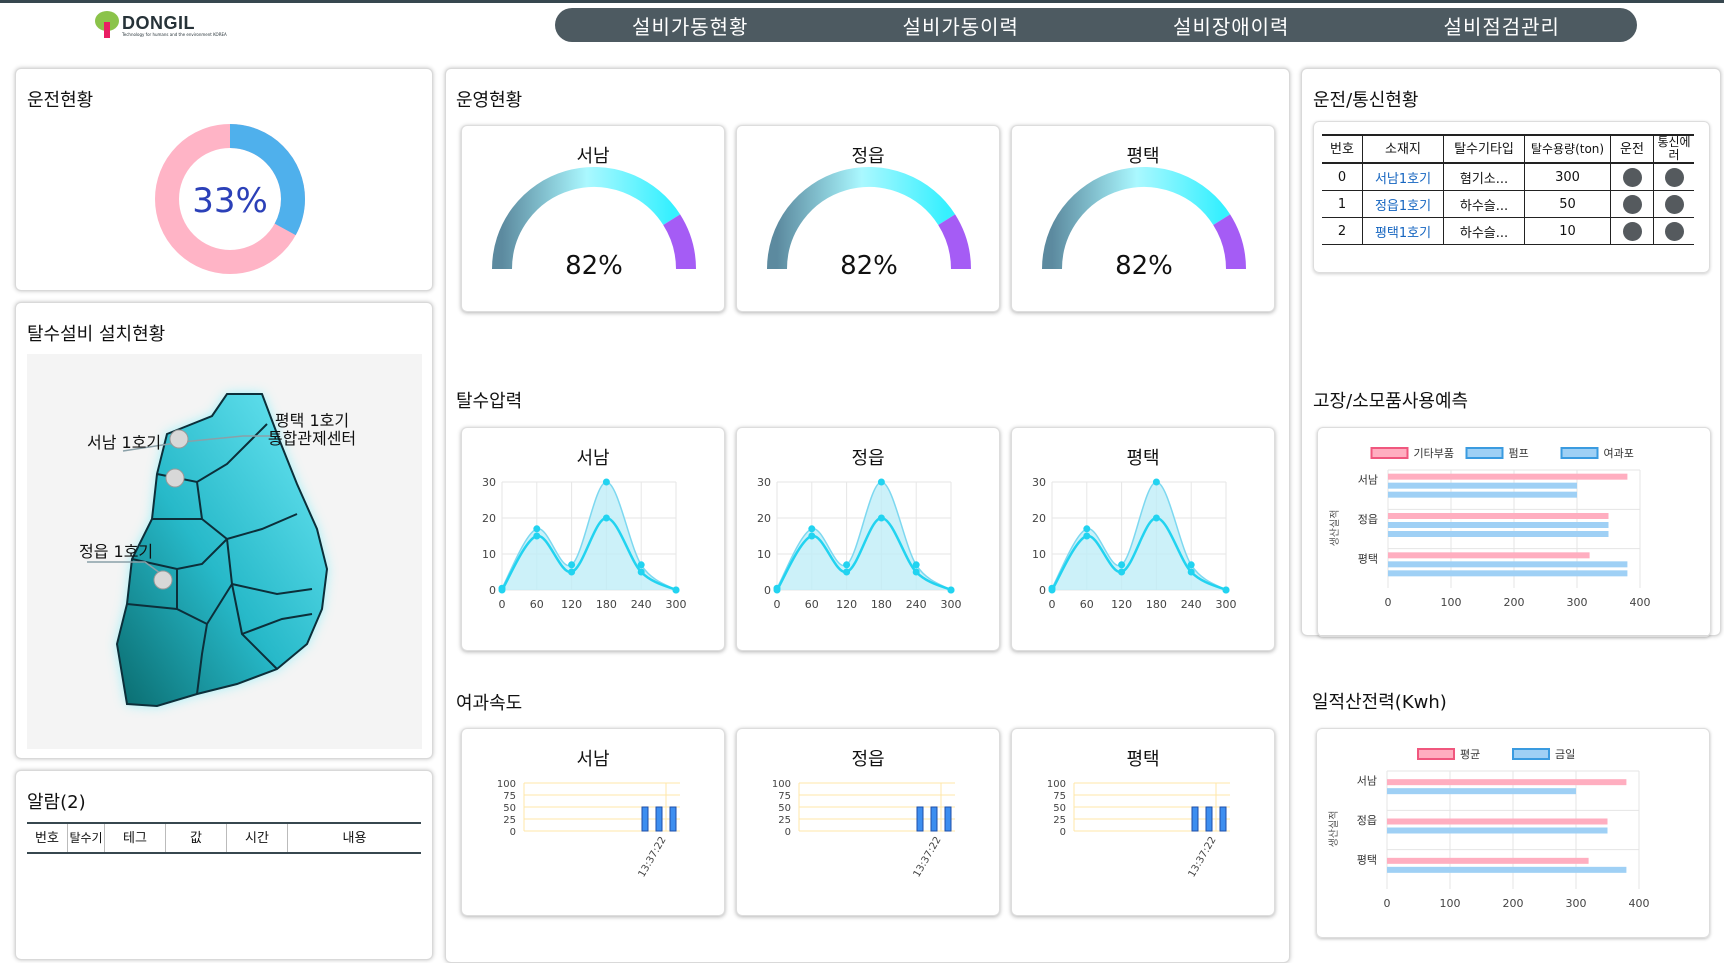 Image resolution: width=1724 pixels, height=963 pixels. What do you see at coordinates (1567, 204) in the screenshot?
I see `row-capacity: 50` at bounding box center [1567, 204].